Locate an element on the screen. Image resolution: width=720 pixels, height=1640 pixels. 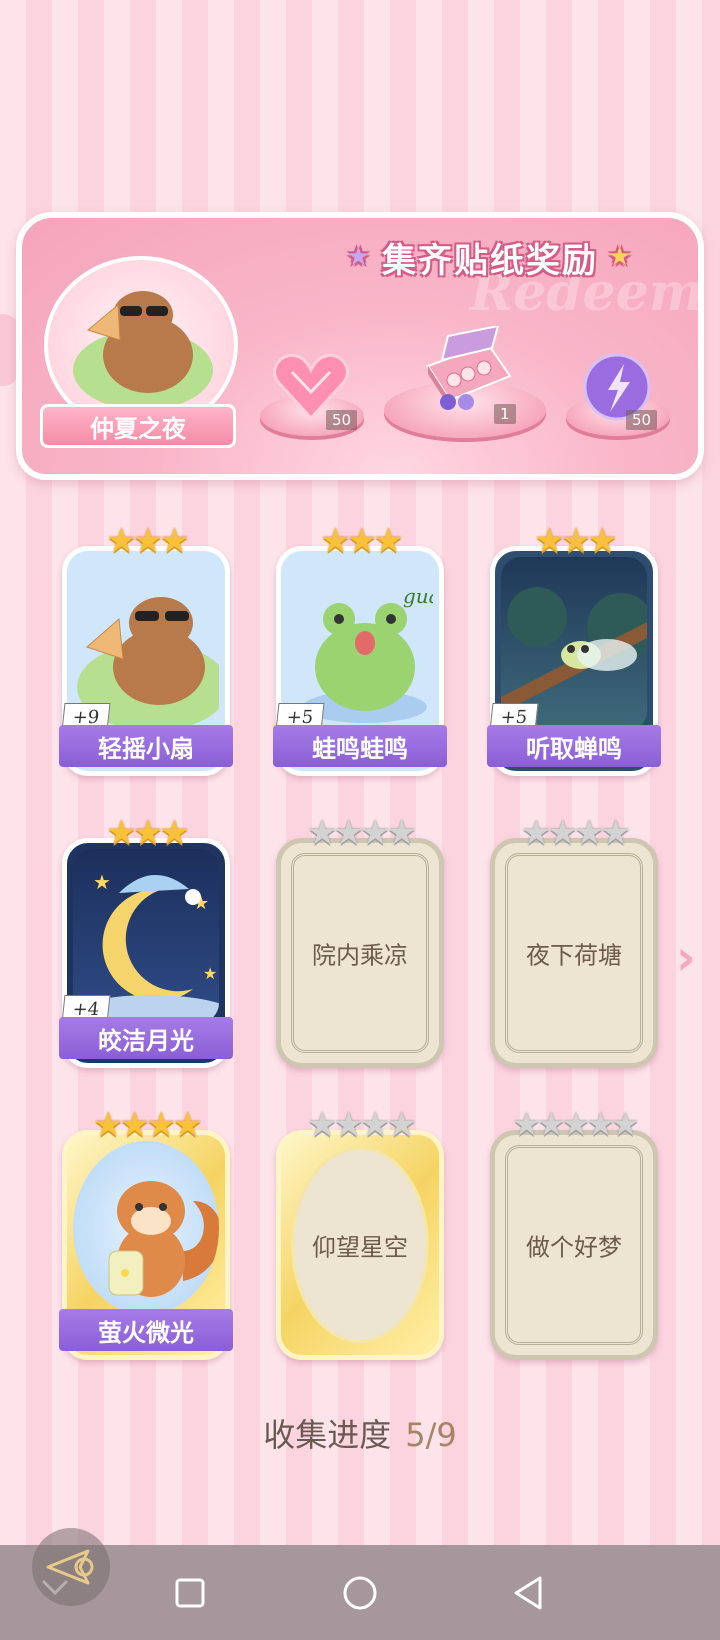
collection-progress: 收集进度 5/9 is located at coordinates (360, 1433).